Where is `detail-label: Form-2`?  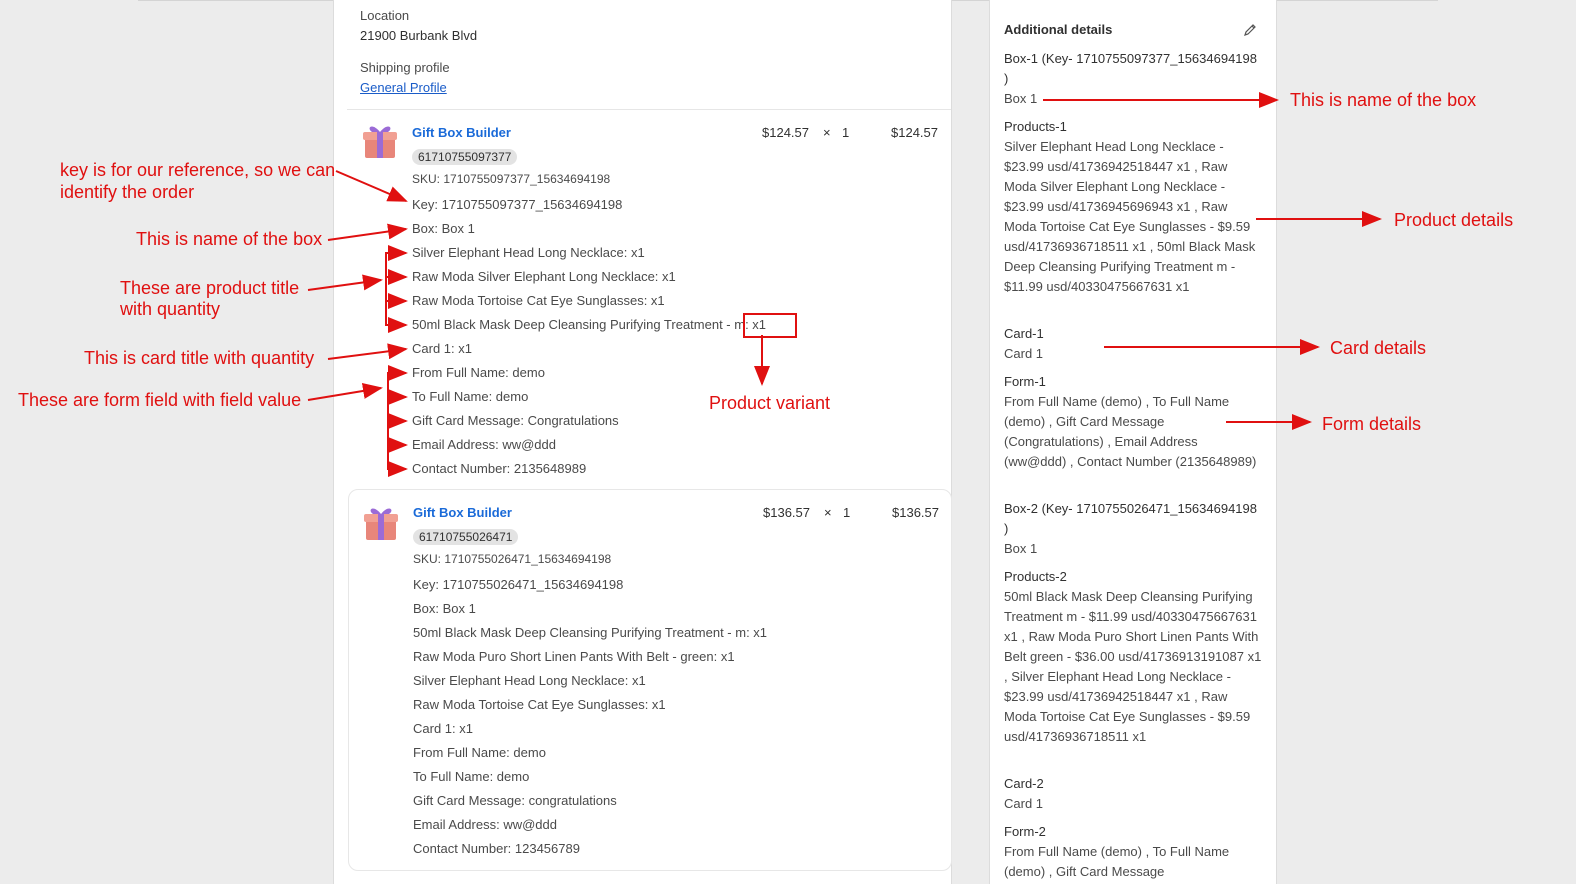
detail-label: Form-2 is located at coordinates (1025, 831).